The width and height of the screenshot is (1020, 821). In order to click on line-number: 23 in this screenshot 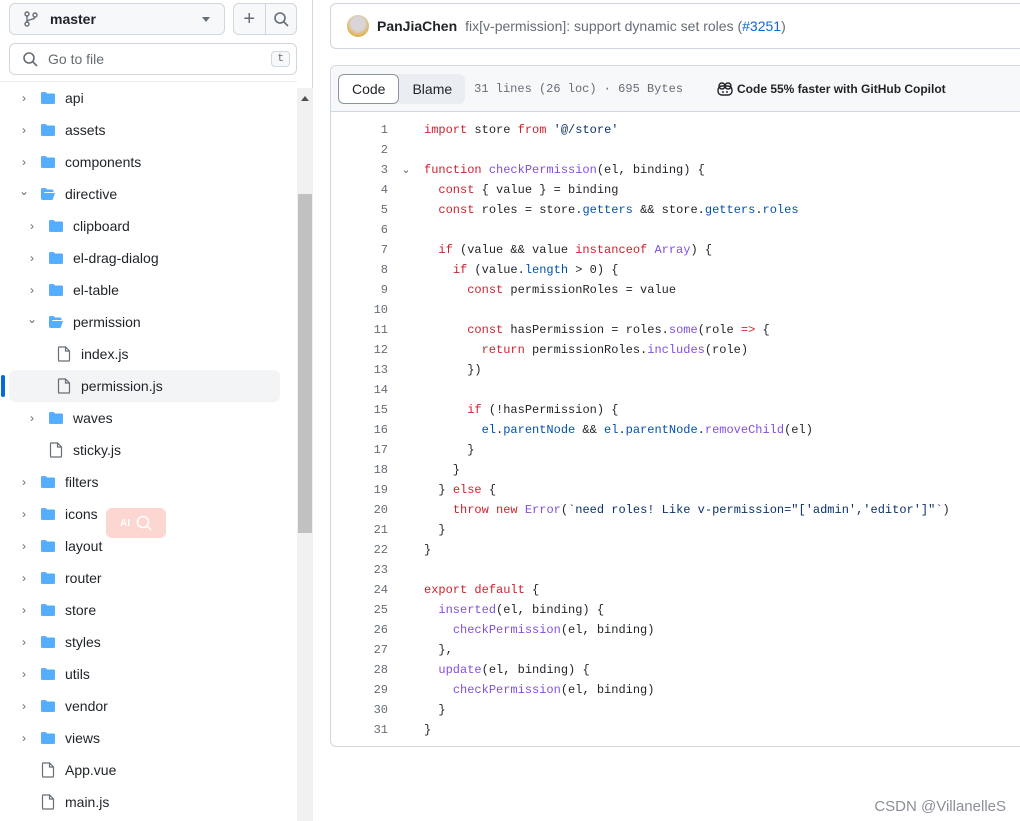, I will do `click(359, 570)`.